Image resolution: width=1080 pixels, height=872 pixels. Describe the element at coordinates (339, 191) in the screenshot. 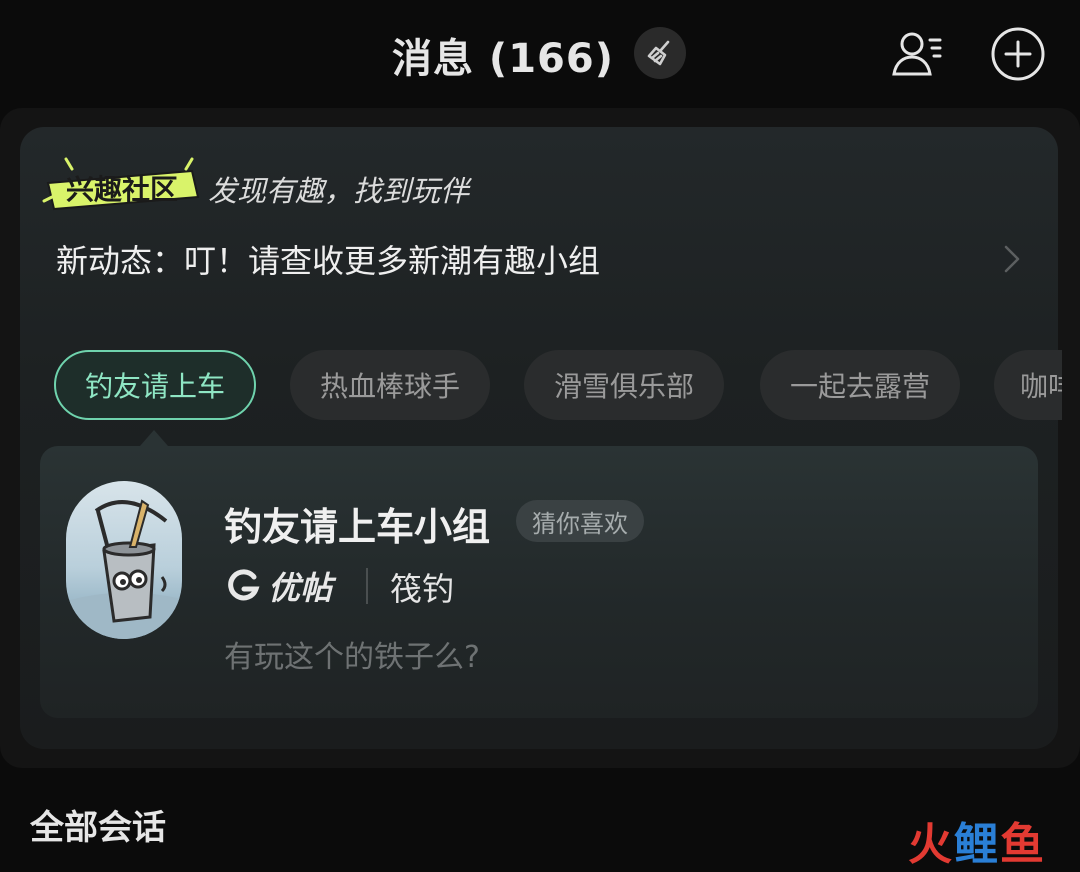

I see `community-slogan: 发现有趣，找到玩伴` at that location.